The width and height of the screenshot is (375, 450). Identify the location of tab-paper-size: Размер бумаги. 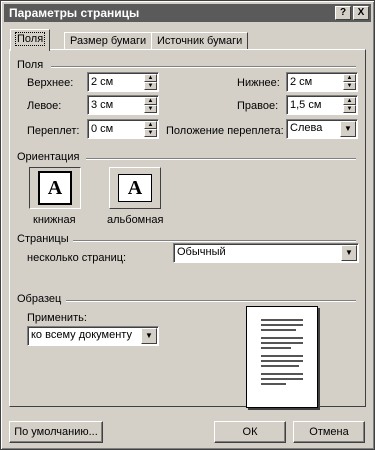
(108, 41).